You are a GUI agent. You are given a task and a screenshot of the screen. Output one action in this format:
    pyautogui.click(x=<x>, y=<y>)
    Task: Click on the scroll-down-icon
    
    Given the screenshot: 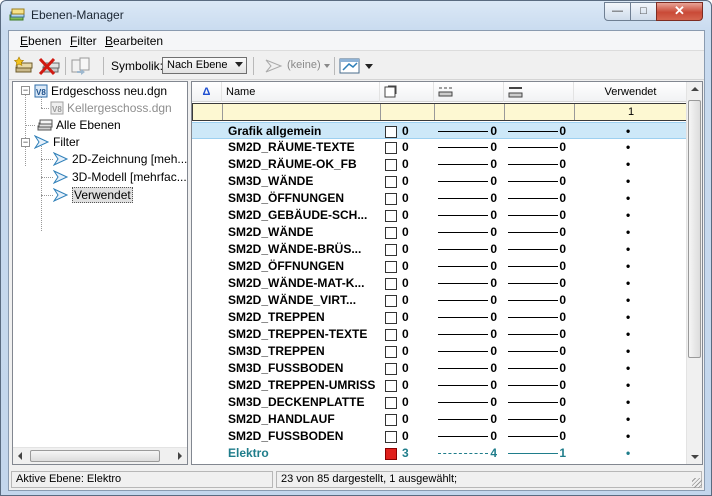 What is the action you would take?
    pyautogui.click(x=695, y=457)
    